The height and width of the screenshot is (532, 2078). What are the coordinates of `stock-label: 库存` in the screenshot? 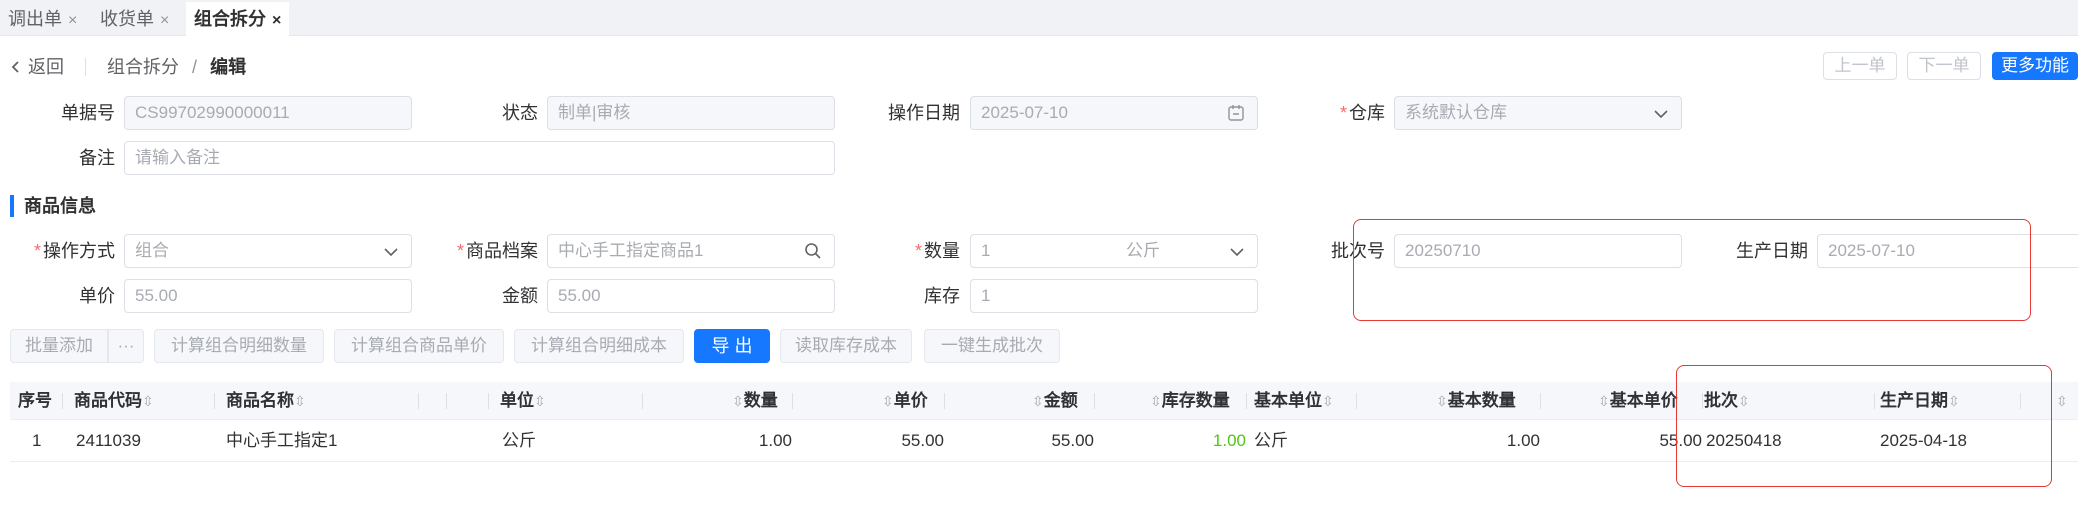 It's located at (942, 296).